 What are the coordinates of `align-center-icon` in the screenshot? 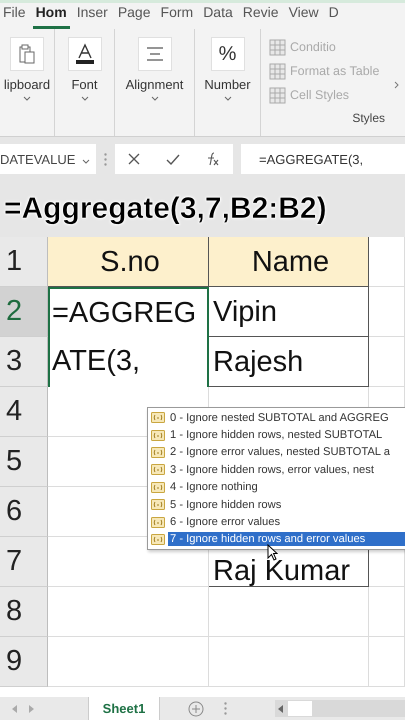 It's located at (155, 54).